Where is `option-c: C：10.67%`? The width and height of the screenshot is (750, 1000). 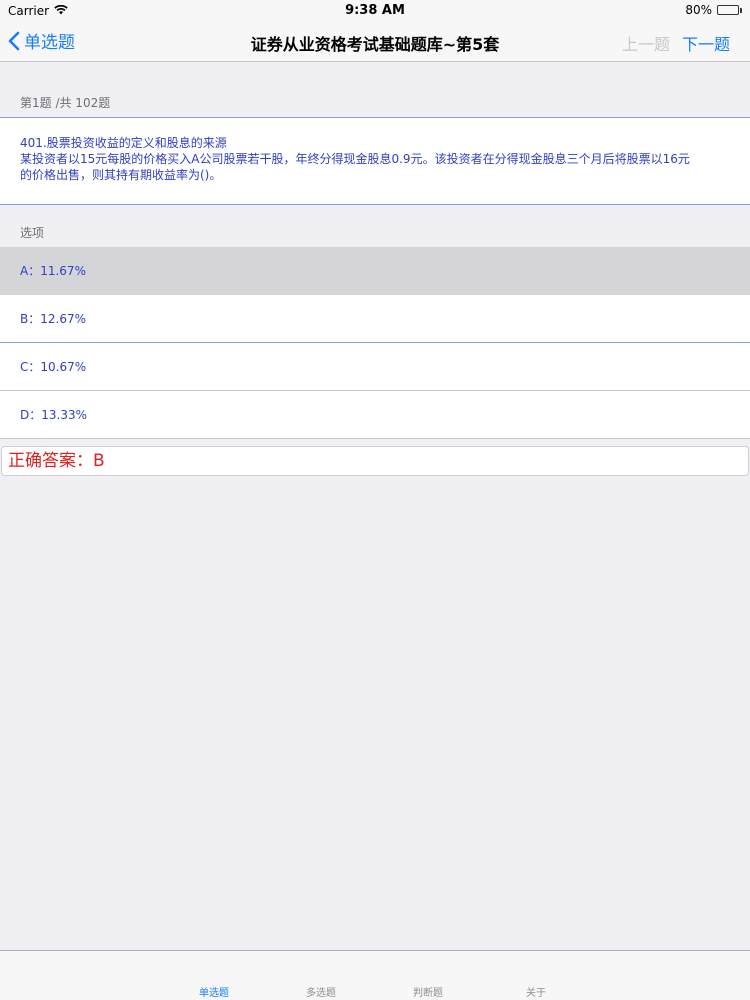 option-c: C：10.67% is located at coordinates (375, 367).